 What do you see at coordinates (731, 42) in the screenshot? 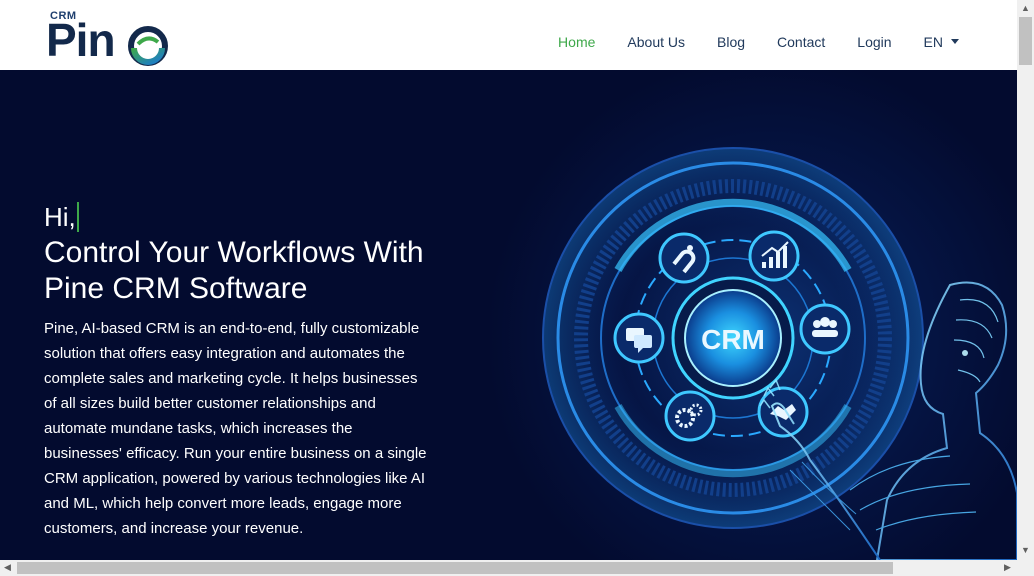
I see `nav-blog: Blog` at bounding box center [731, 42].